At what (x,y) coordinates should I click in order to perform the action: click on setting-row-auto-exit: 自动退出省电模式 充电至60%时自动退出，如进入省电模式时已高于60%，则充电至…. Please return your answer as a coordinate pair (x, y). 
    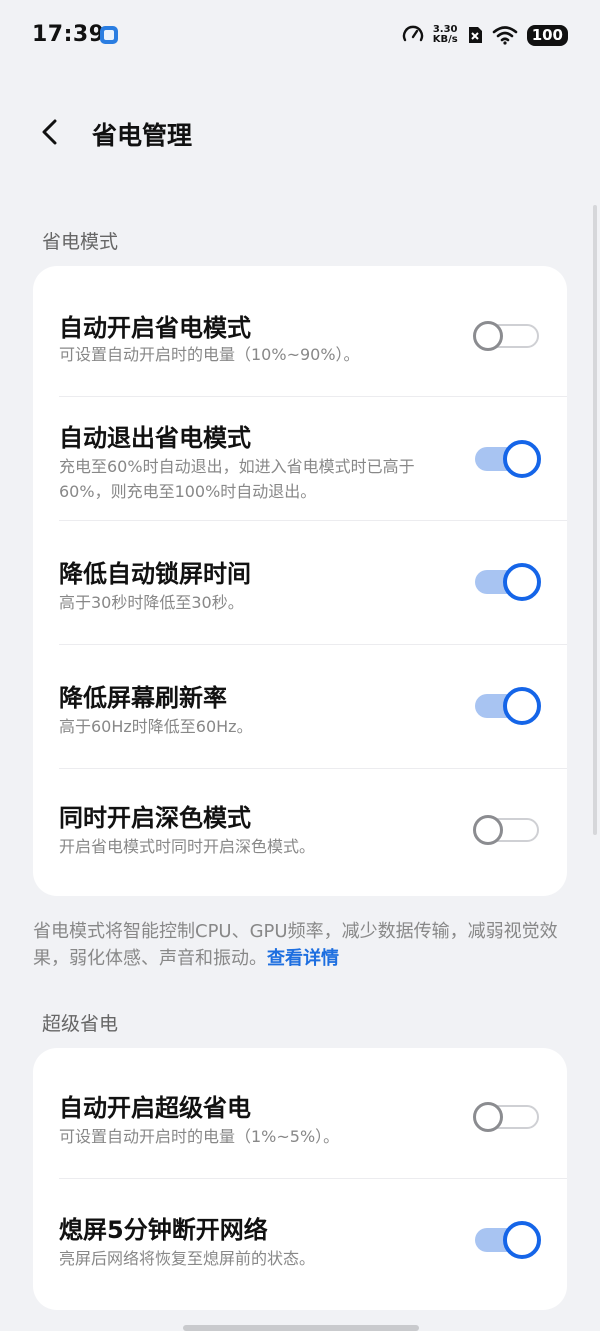
    Looking at the image, I should click on (300, 458).